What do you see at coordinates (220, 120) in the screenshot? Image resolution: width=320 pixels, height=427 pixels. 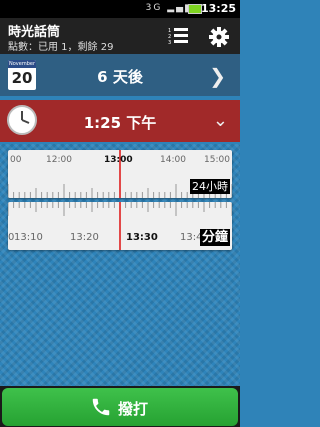 I see `chevron-down-icon: ⌄` at bounding box center [220, 120].